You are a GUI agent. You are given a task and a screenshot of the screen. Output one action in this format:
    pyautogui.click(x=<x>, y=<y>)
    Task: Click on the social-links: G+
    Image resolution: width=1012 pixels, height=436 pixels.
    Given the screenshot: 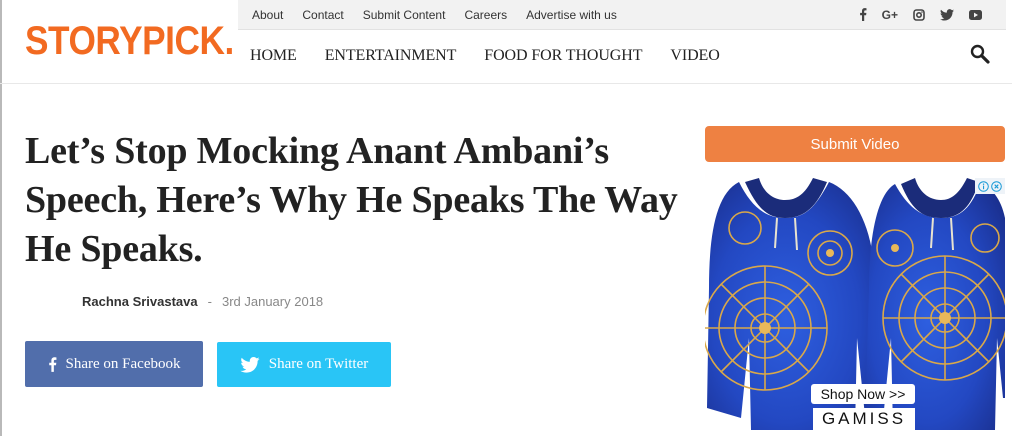 What is the action you would take?
    pyautogui.click(x=913, y=14)
    